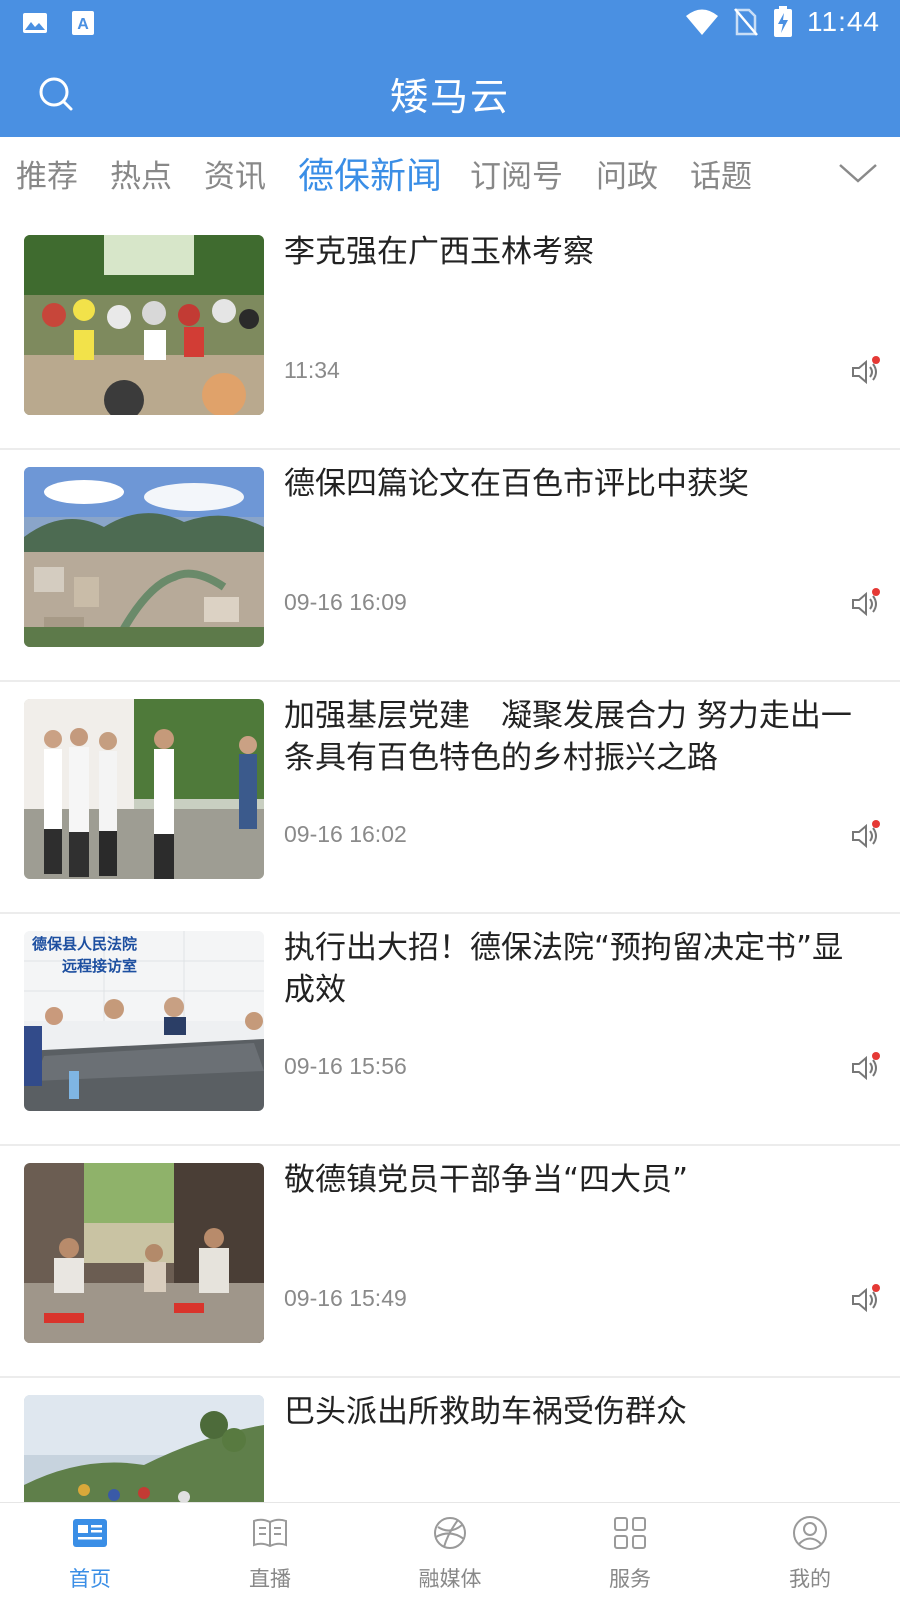 The image size is (900, 1600). Describe the element at coordinates (810, 1551) in the screenshot. I see `nav-profile: 我的` at that location.